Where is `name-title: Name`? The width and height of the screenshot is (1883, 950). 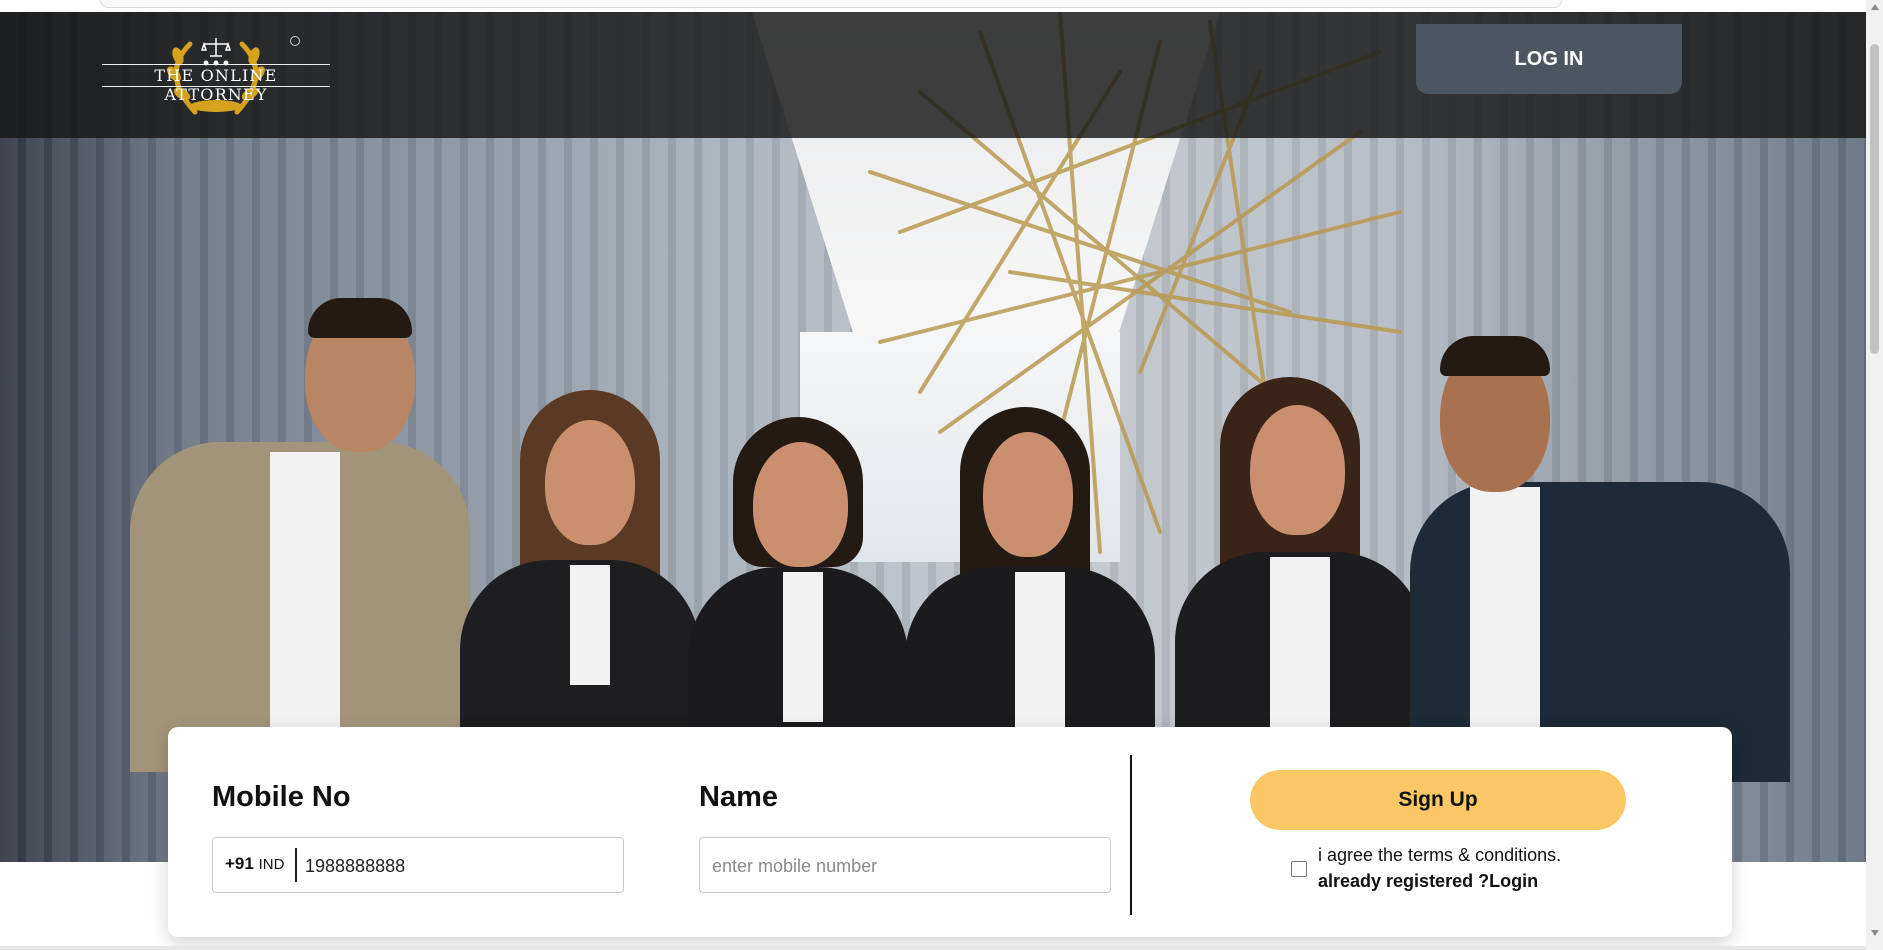
name-title: Name is located at coordinates (738, 797).